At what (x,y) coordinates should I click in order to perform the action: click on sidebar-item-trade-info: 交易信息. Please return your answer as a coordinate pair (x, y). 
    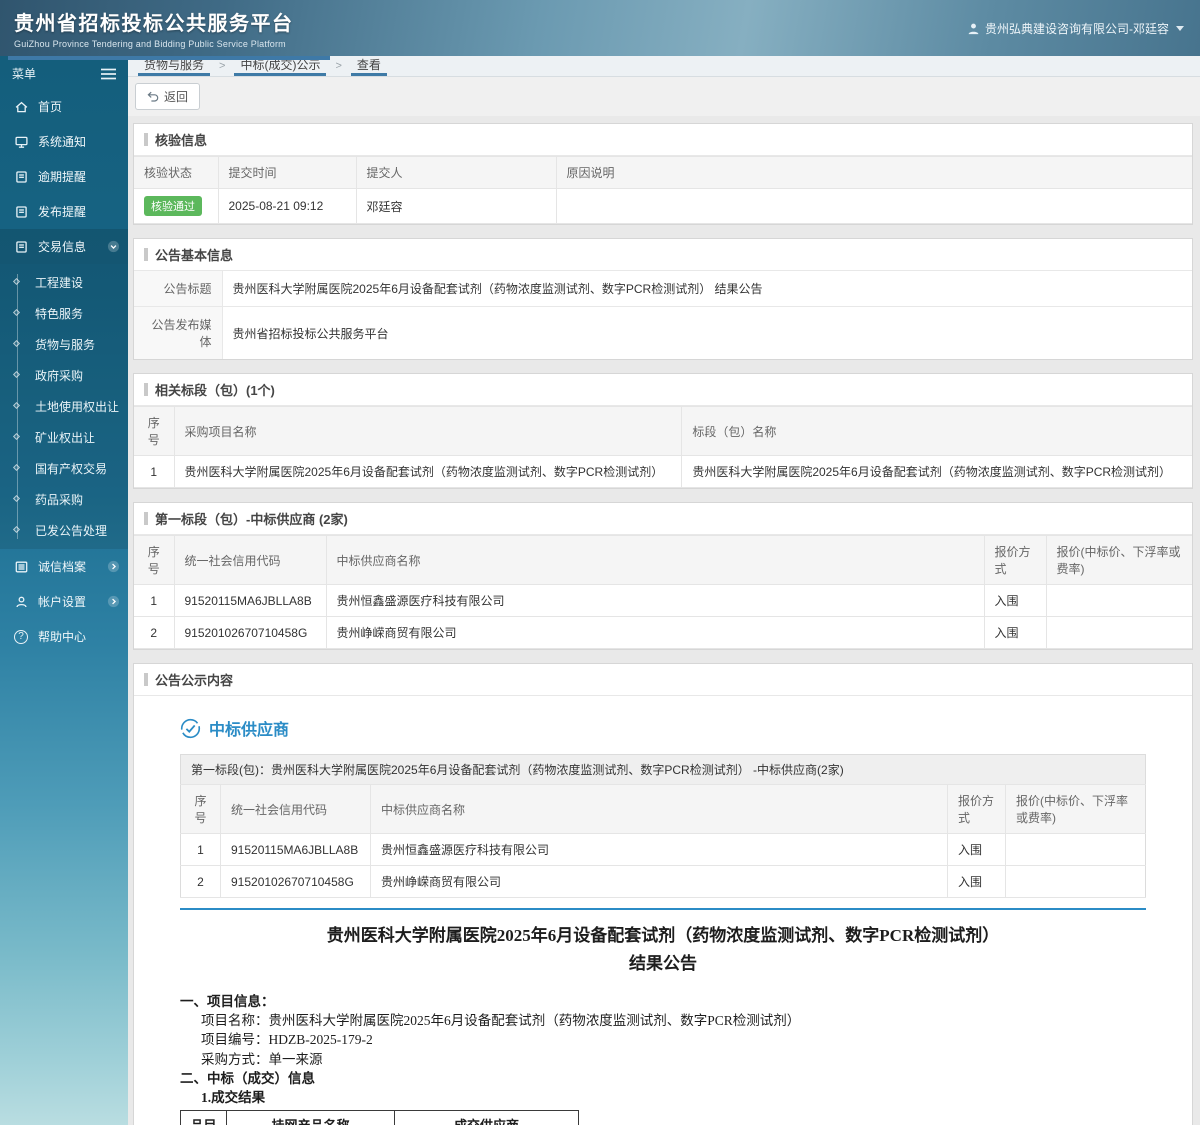
    Looking at the image, I should click on (64, 246).